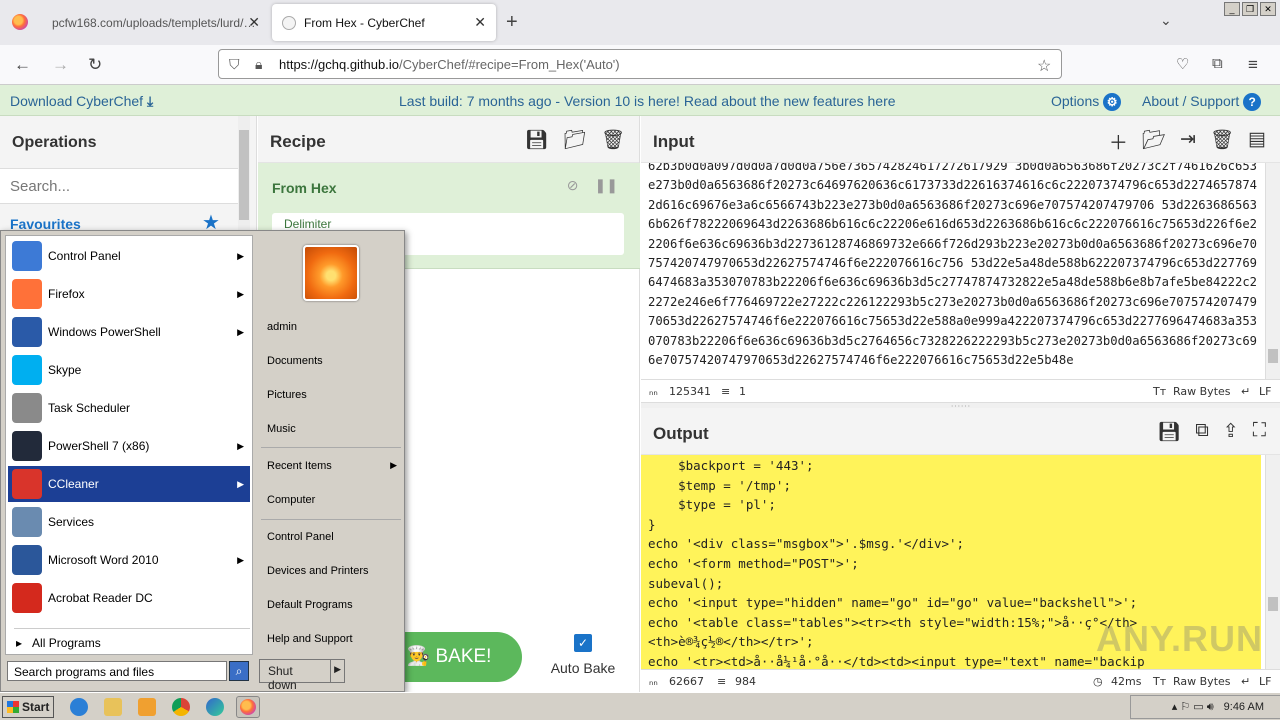  I want to click on explorer-folder-icon, so click(113, 707).